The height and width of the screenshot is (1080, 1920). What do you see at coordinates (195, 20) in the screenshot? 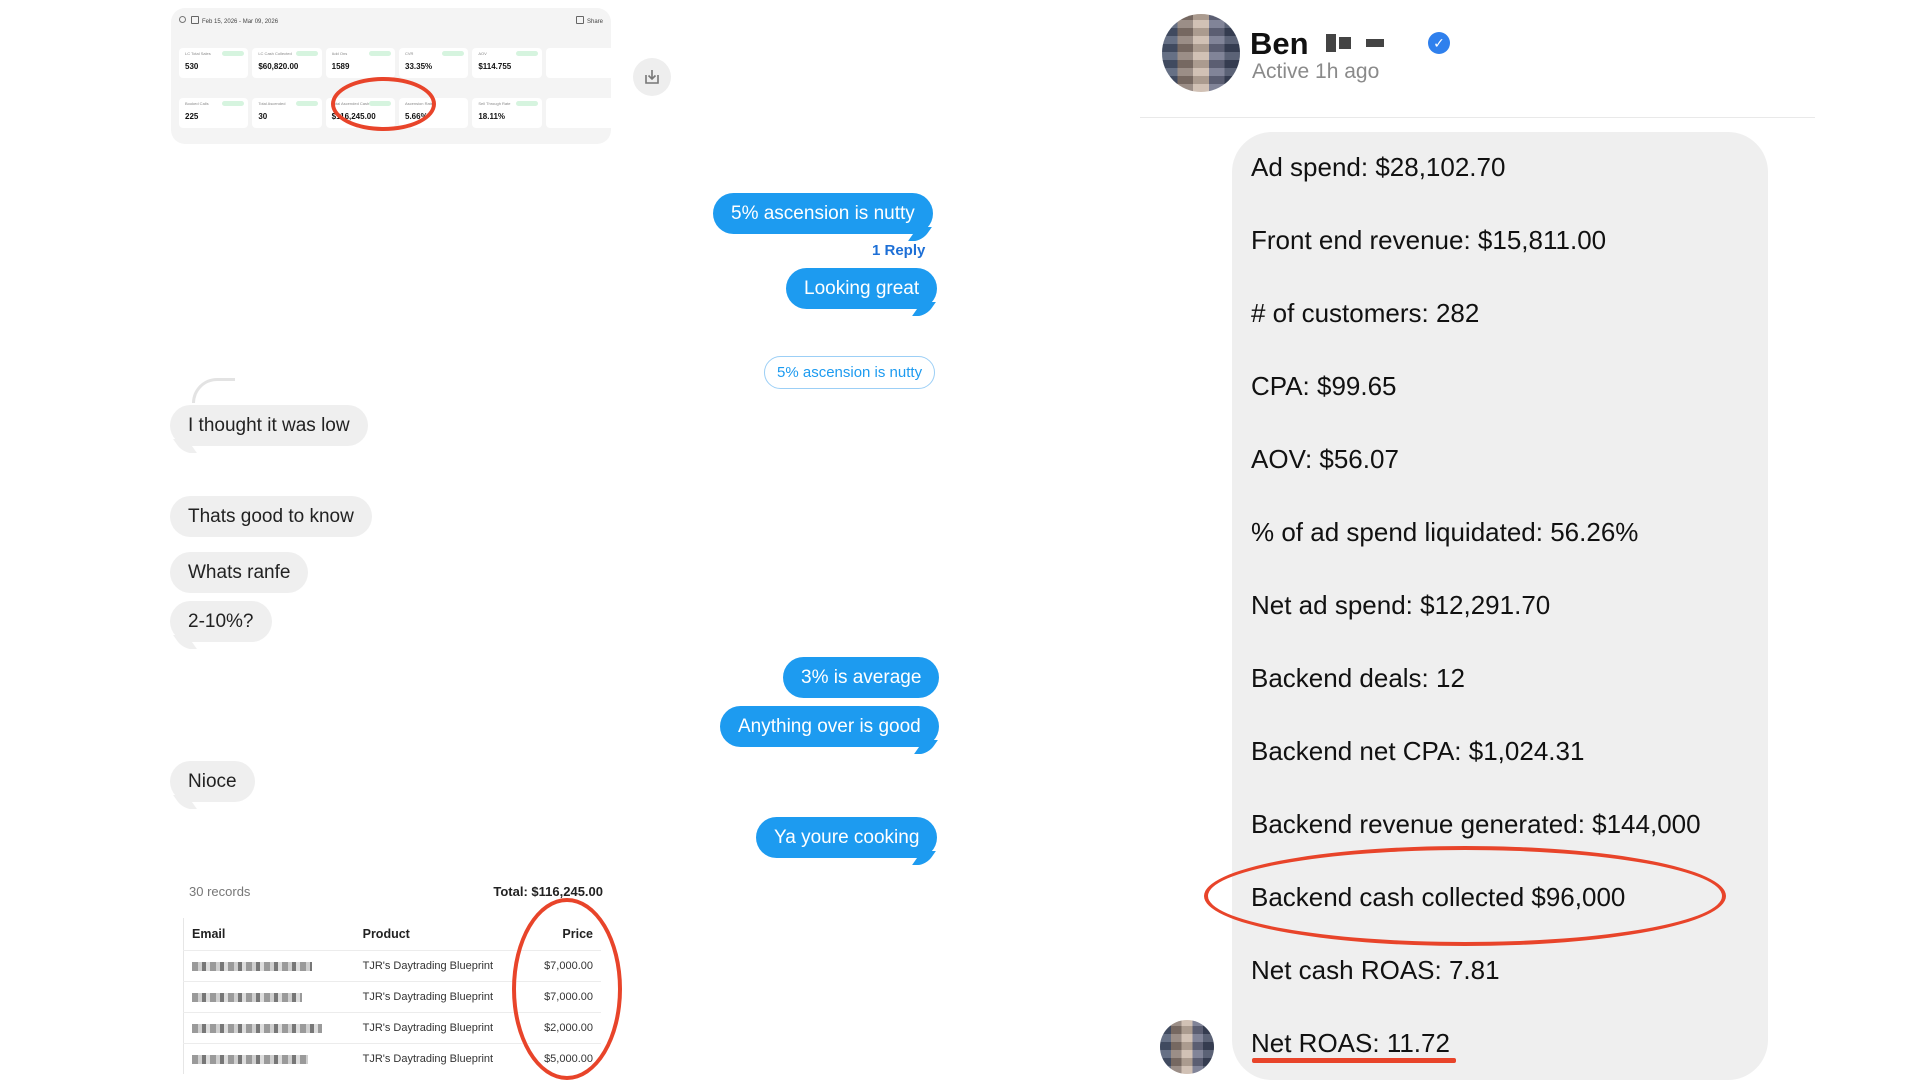
I see `calendar-icon` at bounding box center [195, 20].